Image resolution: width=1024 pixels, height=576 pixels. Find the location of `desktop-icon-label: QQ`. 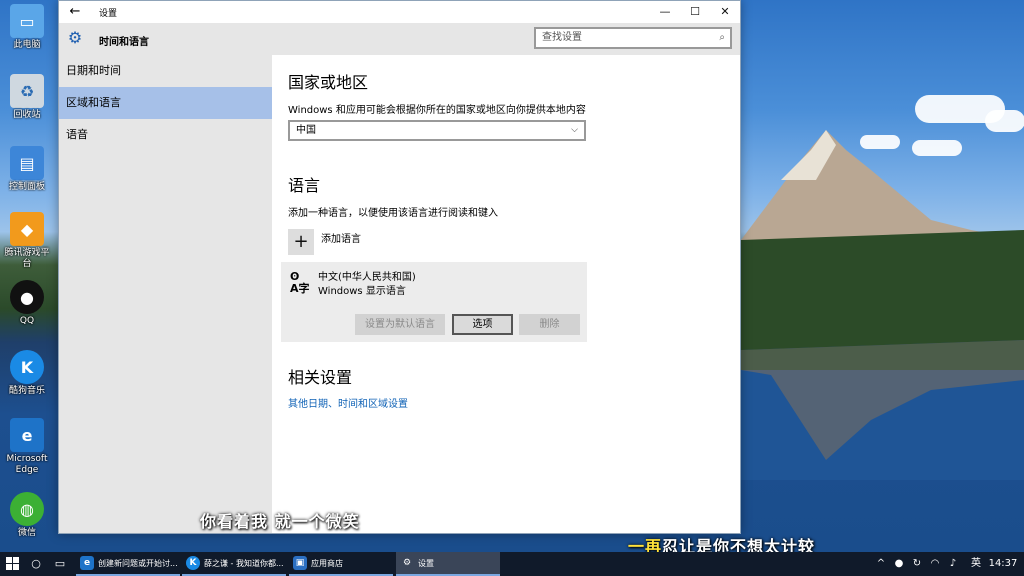

desktop-icon-label: QQ is located at coordinates (27, 321).